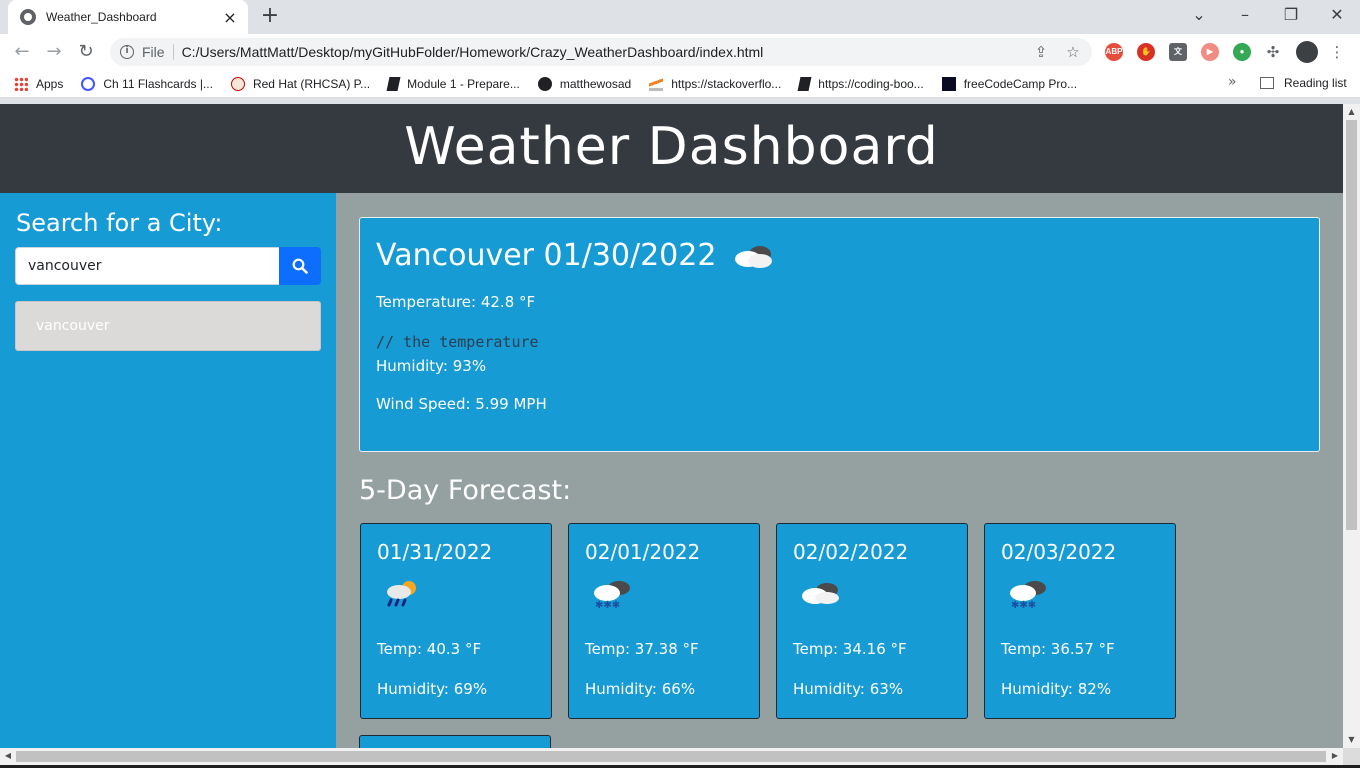 This screenshot has width=1360, height=768. I want to click on scroll-left-icon: ◀, so click(8, 756).